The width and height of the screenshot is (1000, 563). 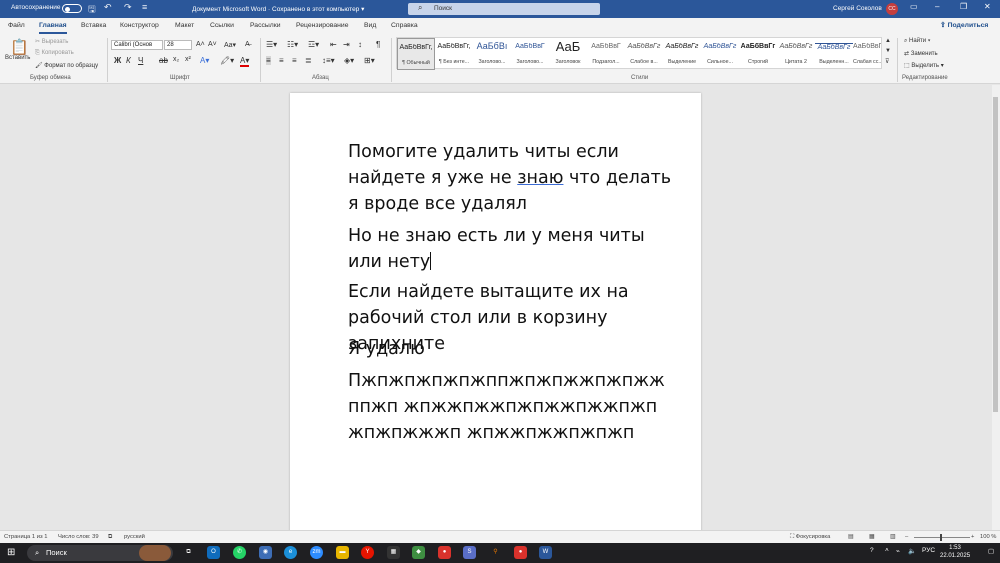 I want to click on whatsapp-icon: ✆, so click(x=239, y=552).